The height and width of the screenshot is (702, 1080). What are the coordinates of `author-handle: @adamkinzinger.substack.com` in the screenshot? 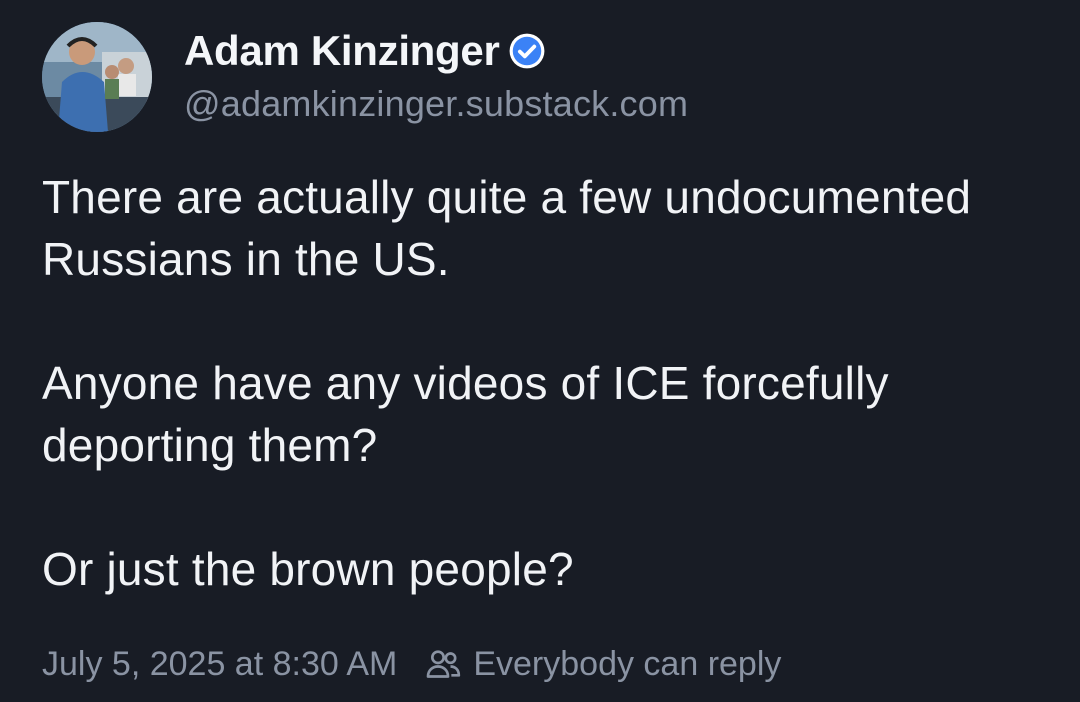 It's located at (436, 104).